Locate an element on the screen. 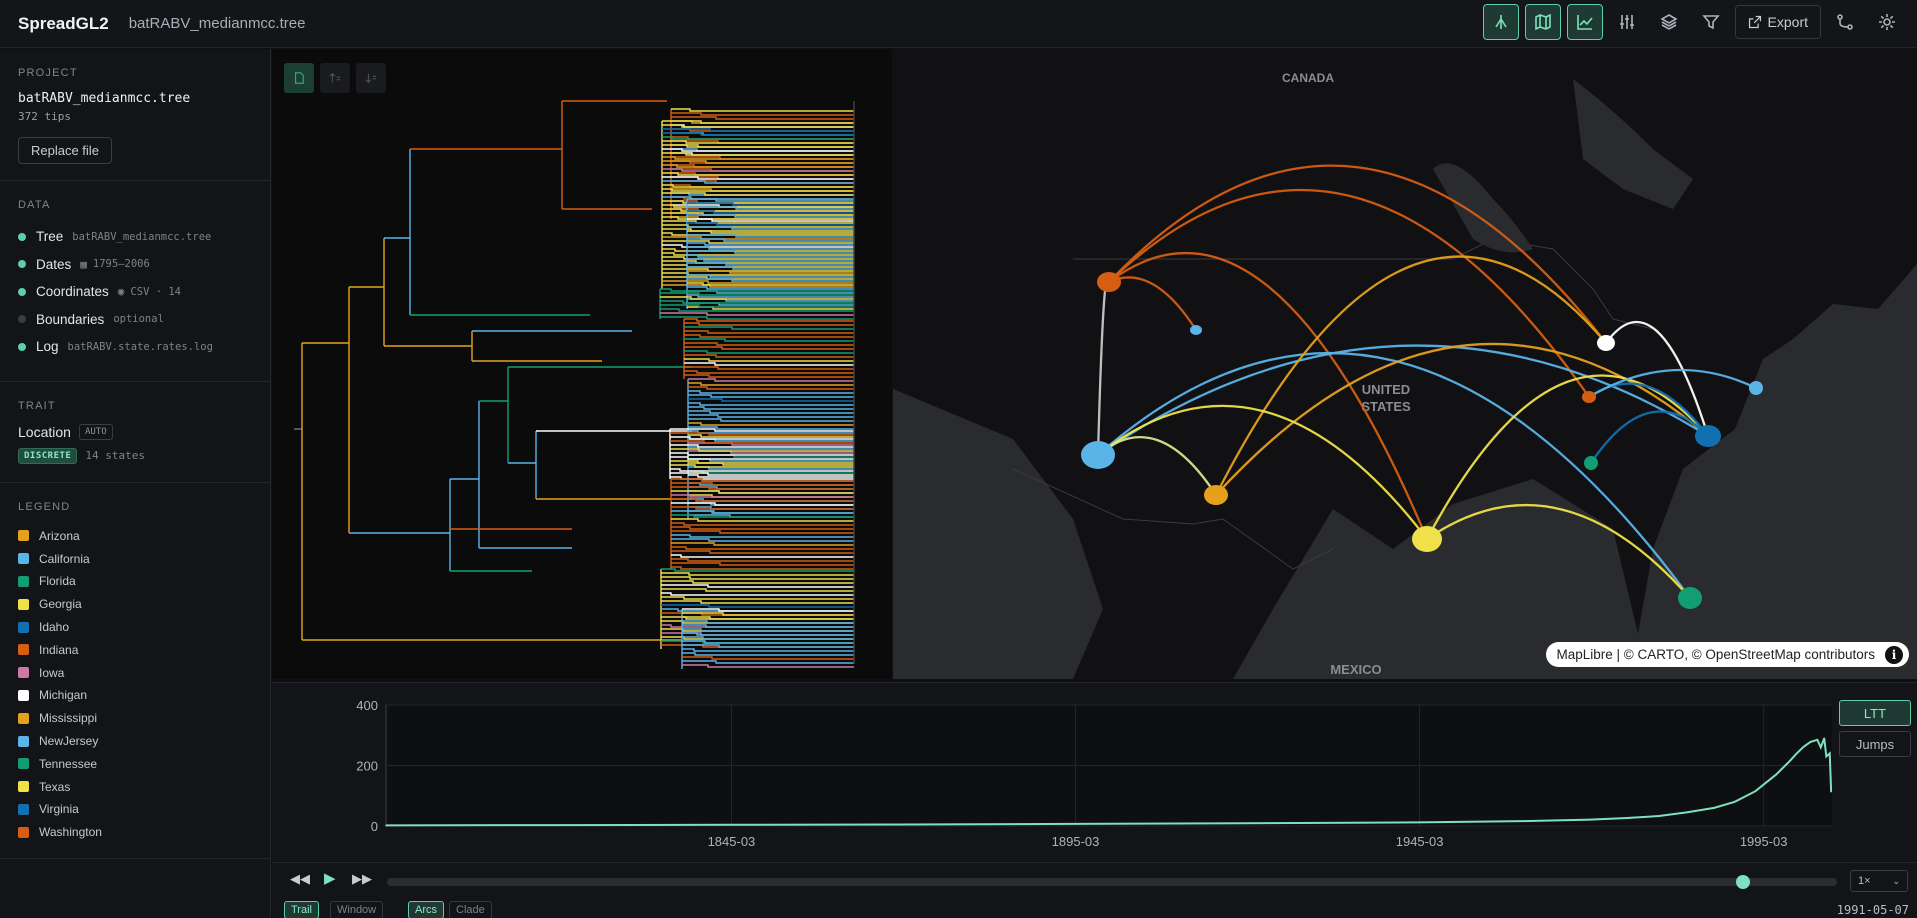 The image size is (1917, 918). status-dot is located at coordinates (22, 291).